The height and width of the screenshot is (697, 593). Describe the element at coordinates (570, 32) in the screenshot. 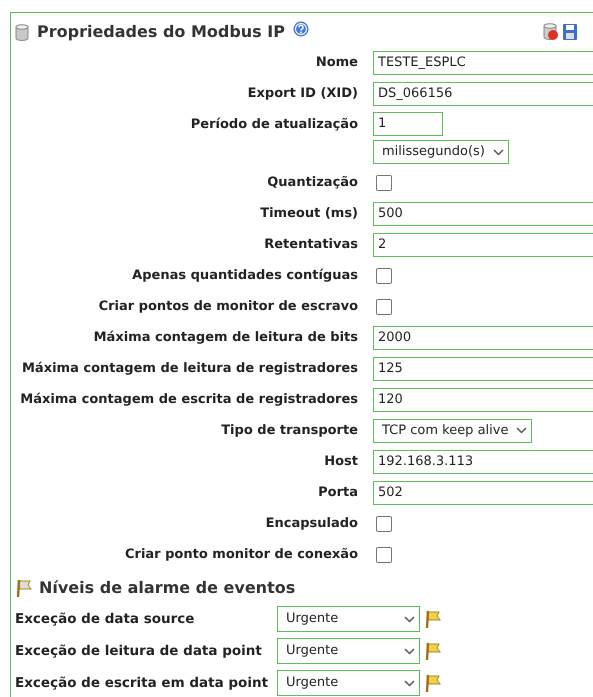

I see `save-icon` at that location.